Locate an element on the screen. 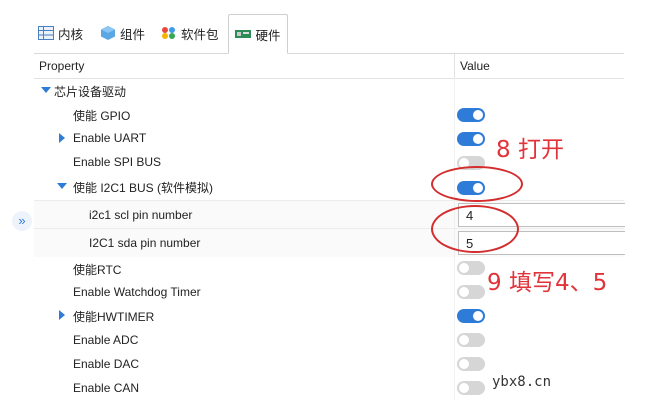 This screenshot has width=670, height=414. row-adc: Enable ADC is located at coordinates (329, 340).